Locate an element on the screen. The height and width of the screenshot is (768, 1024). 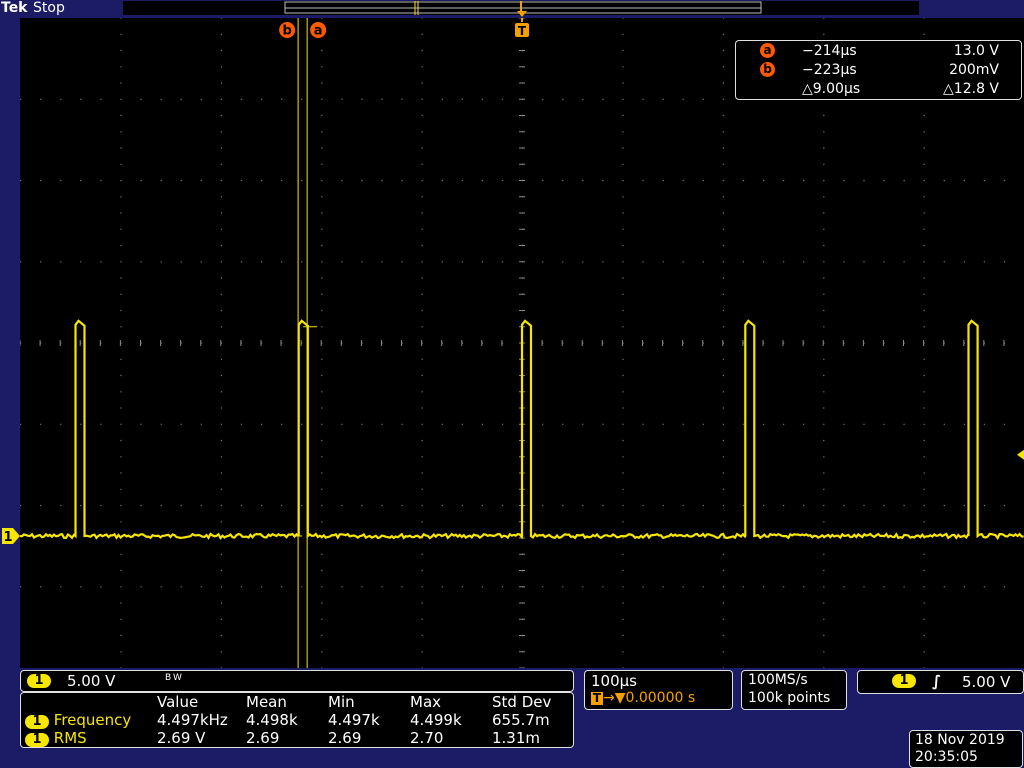
rising-edge-icon: ∫ is located at coordinates (937, 681).